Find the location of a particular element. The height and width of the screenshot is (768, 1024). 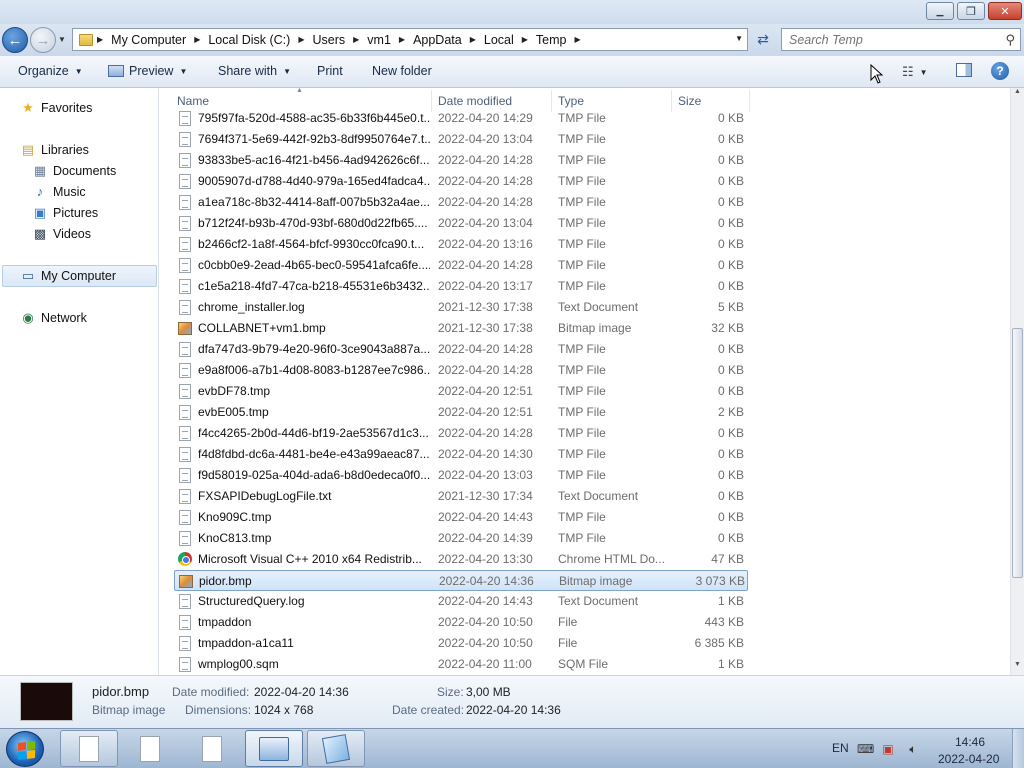

scroll-down-icon: ▼ is located at coordinates (1017, 668).